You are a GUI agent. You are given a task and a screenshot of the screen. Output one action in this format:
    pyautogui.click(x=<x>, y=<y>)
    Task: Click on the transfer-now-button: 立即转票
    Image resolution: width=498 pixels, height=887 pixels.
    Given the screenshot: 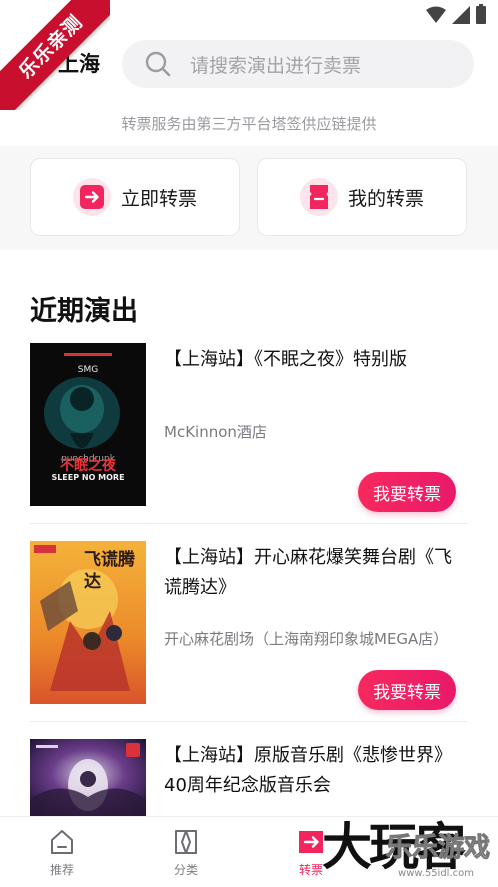 What is the action you would take?
    pyautogui.click(x=135, y=197)
    